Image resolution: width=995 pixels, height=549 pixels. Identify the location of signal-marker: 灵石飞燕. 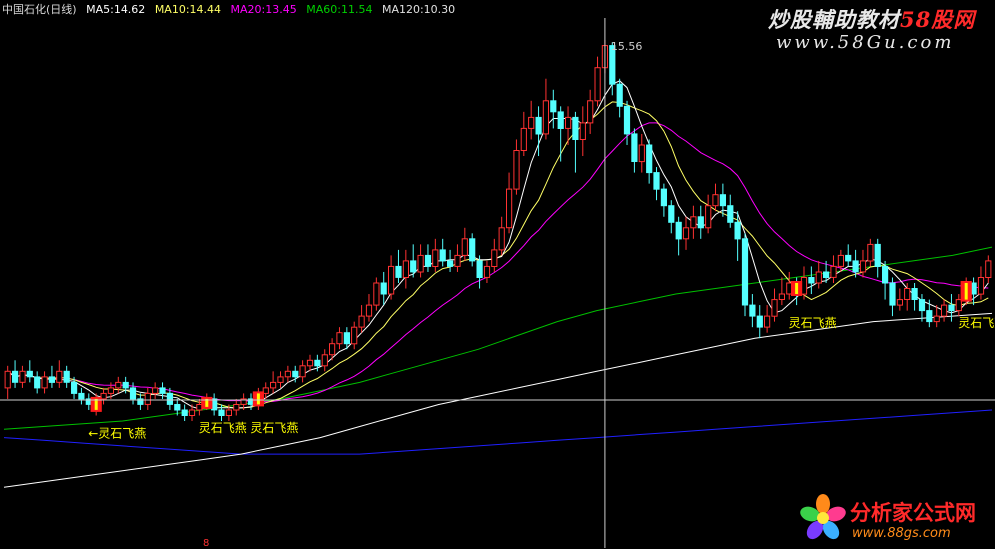
(813, 305).